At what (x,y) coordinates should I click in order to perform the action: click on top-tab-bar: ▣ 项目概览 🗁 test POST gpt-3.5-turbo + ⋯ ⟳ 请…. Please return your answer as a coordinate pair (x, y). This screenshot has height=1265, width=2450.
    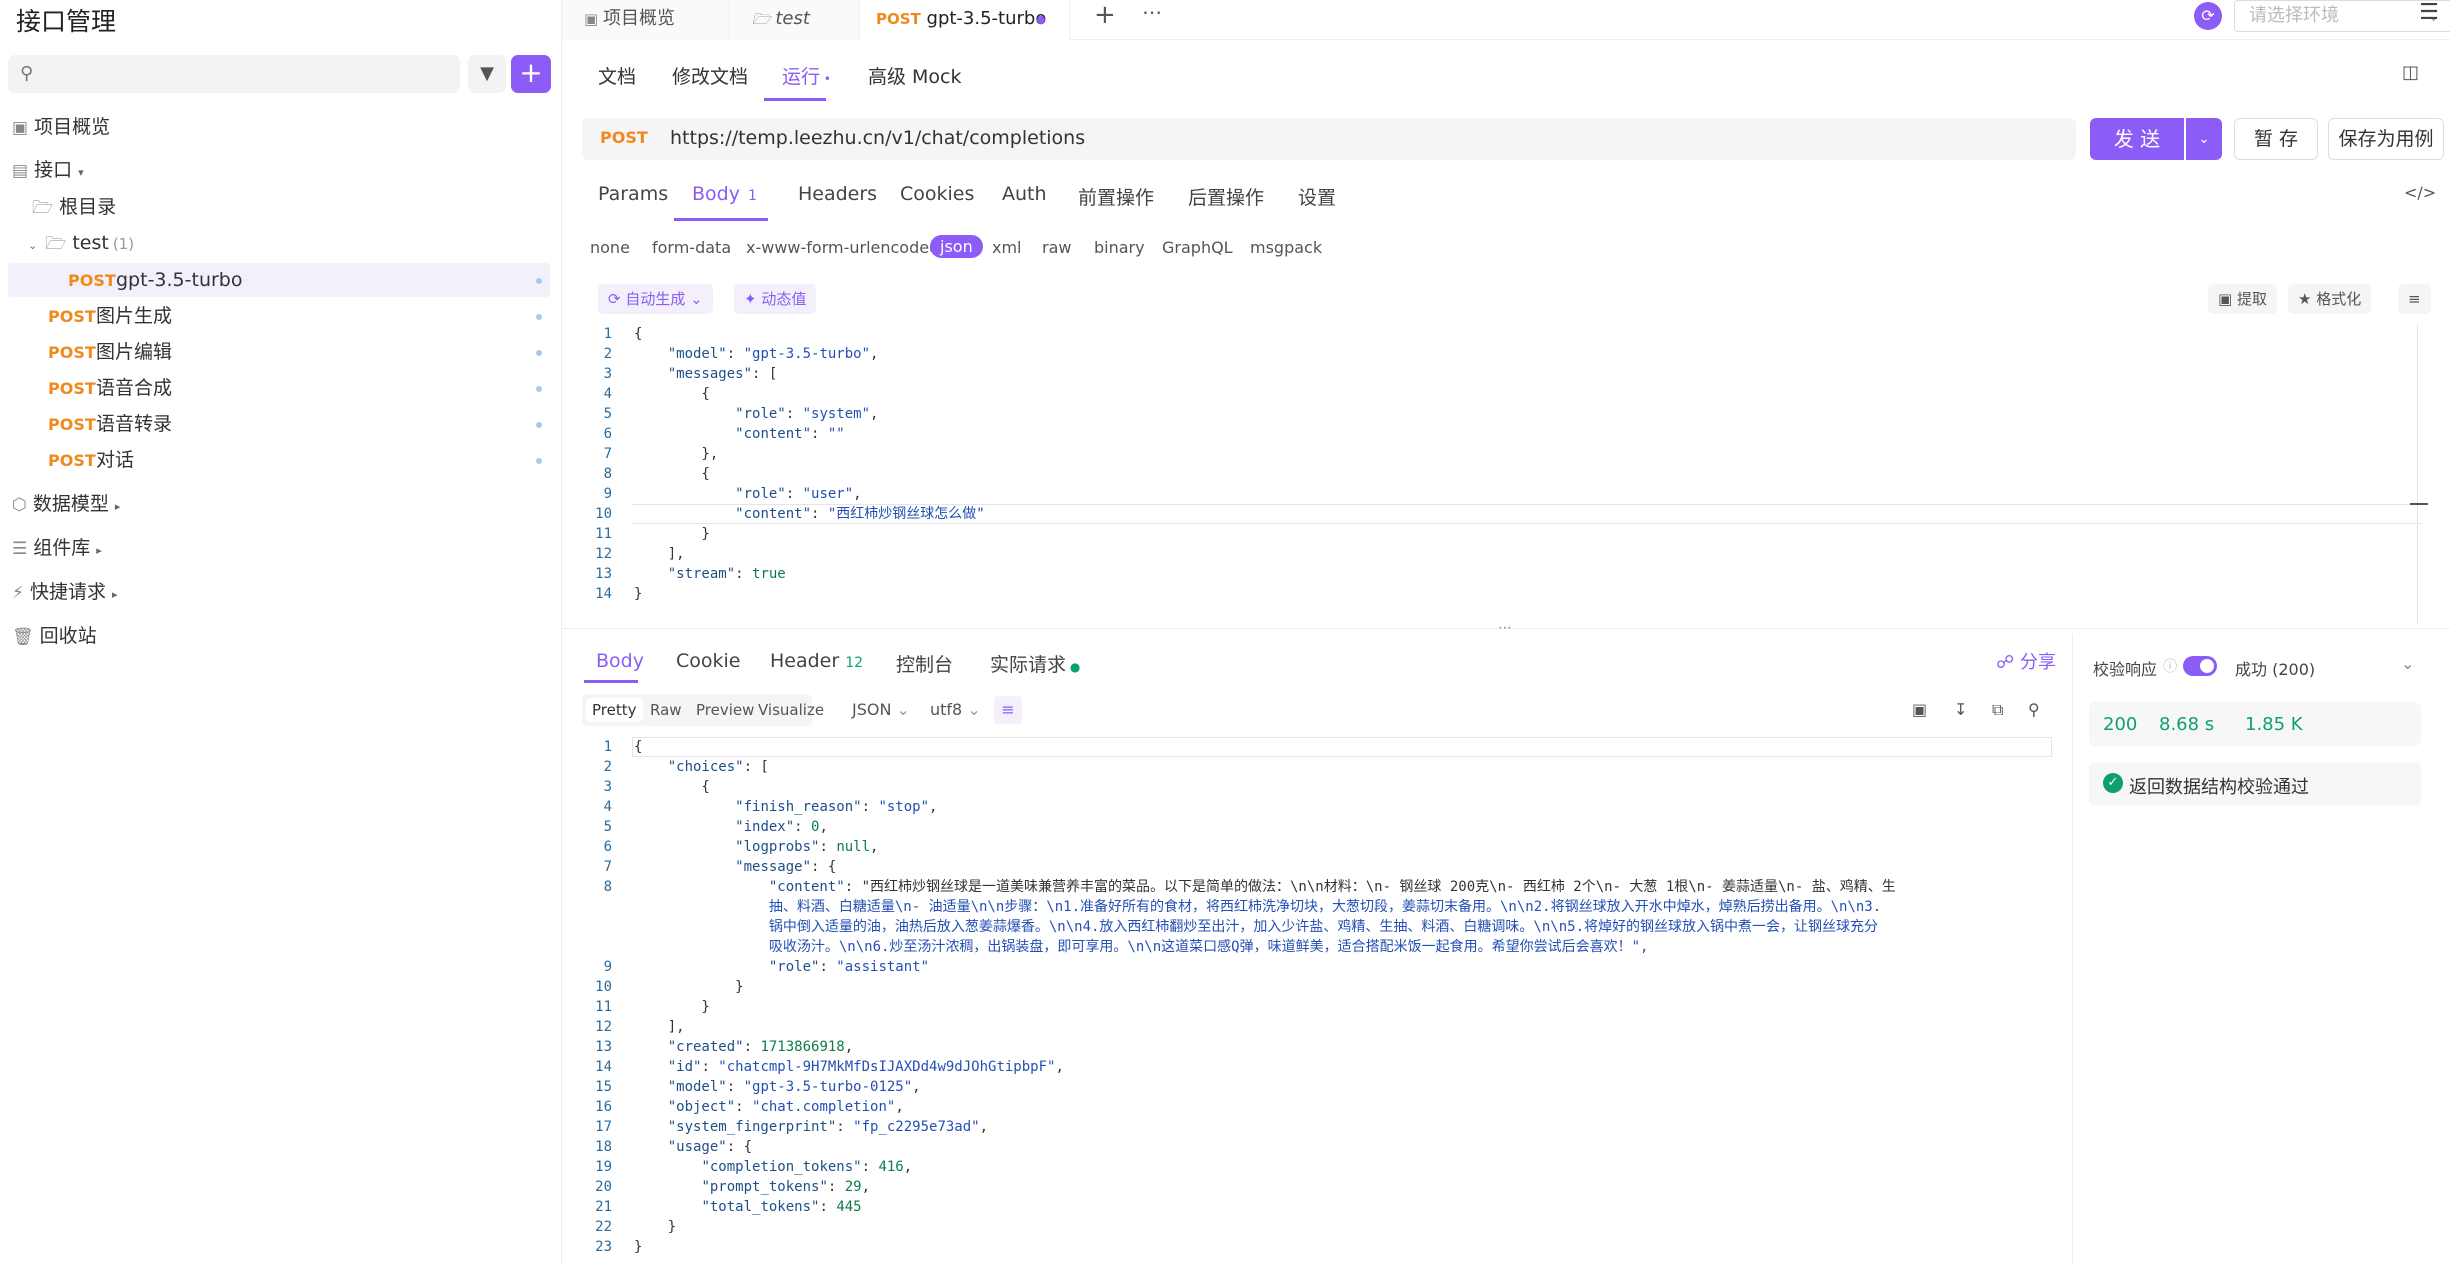
    Looking at the image, I should click on (1506, 20).